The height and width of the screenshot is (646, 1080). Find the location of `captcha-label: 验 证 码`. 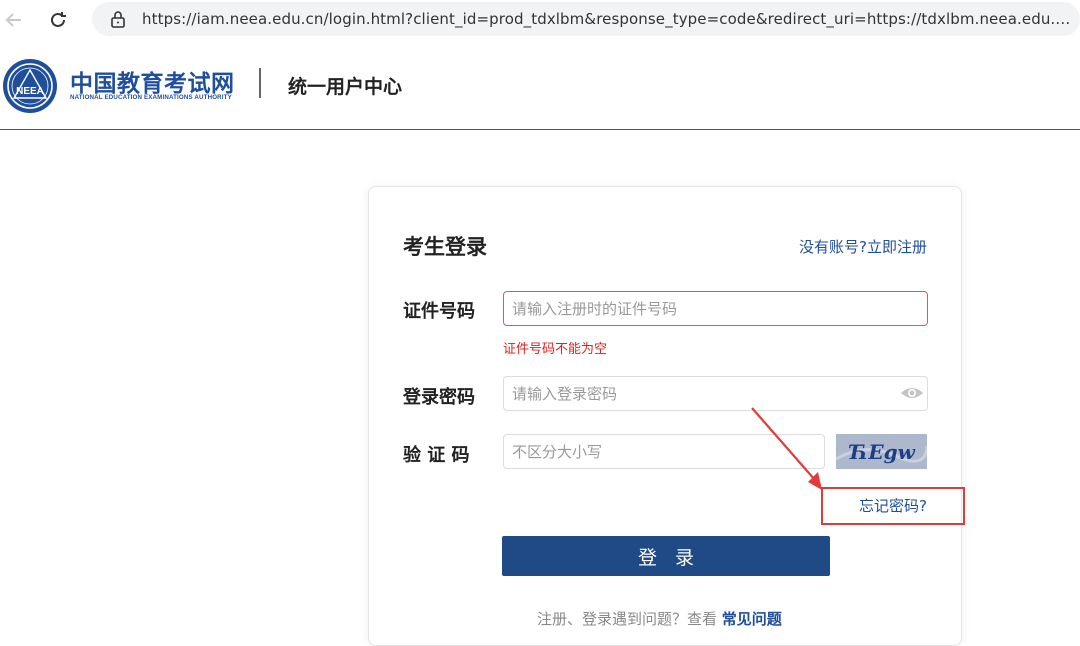

captcha-label: 验 证 码 is located at coordinates (436, 455).